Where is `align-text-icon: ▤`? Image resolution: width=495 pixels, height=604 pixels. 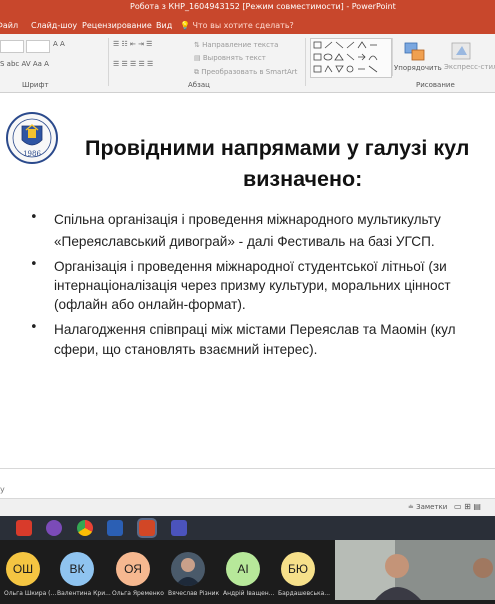
align-text-icon: ▤ is located at coordinates (197, 58).